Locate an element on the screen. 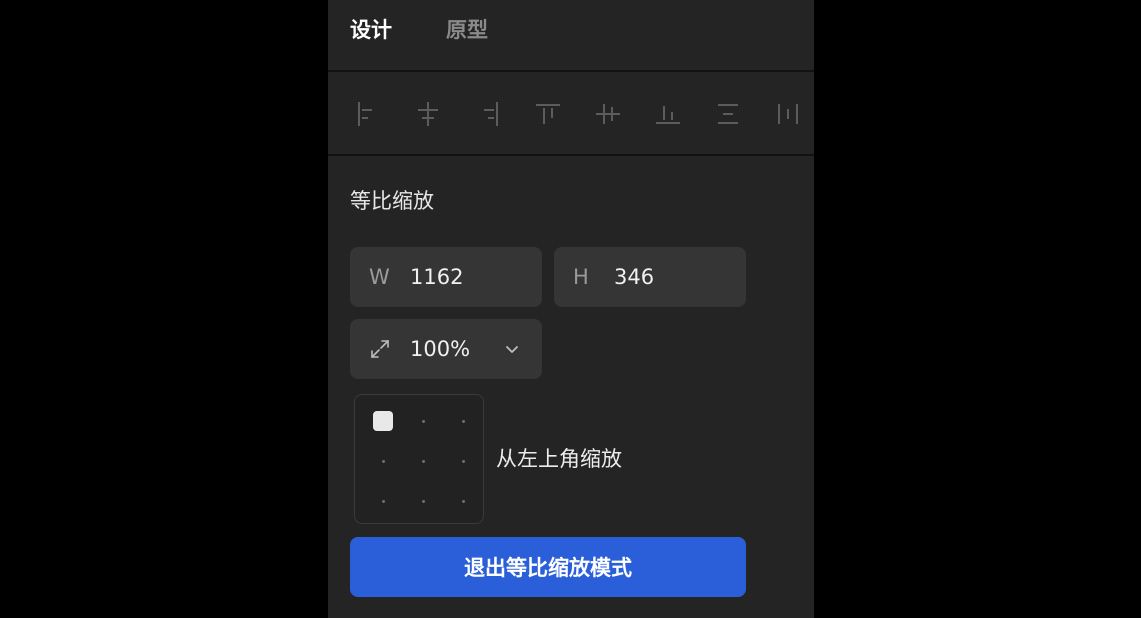 The image size is (1141, 618). divider is located at coordinates (571, 155).